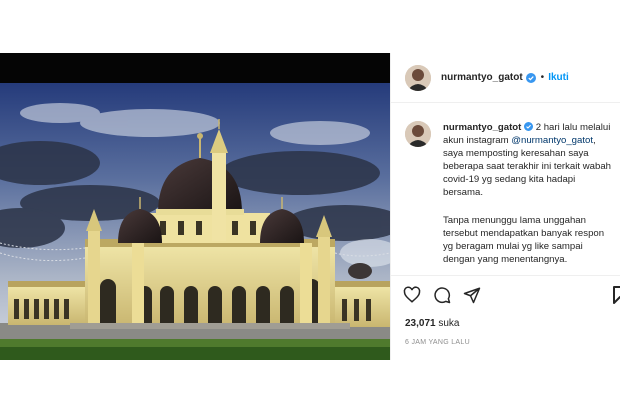  Describe the element at coordinates (482, 127) in the screenshot. I see `caption-username: nurmantyo_gatot` at that location.